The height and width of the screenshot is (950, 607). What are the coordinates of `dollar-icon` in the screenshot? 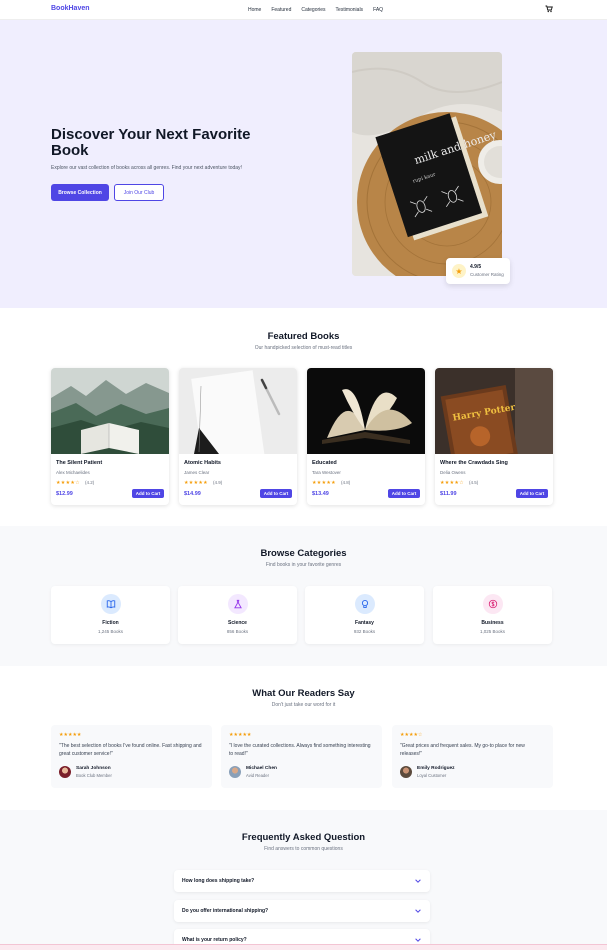 It's located at (492, 604).